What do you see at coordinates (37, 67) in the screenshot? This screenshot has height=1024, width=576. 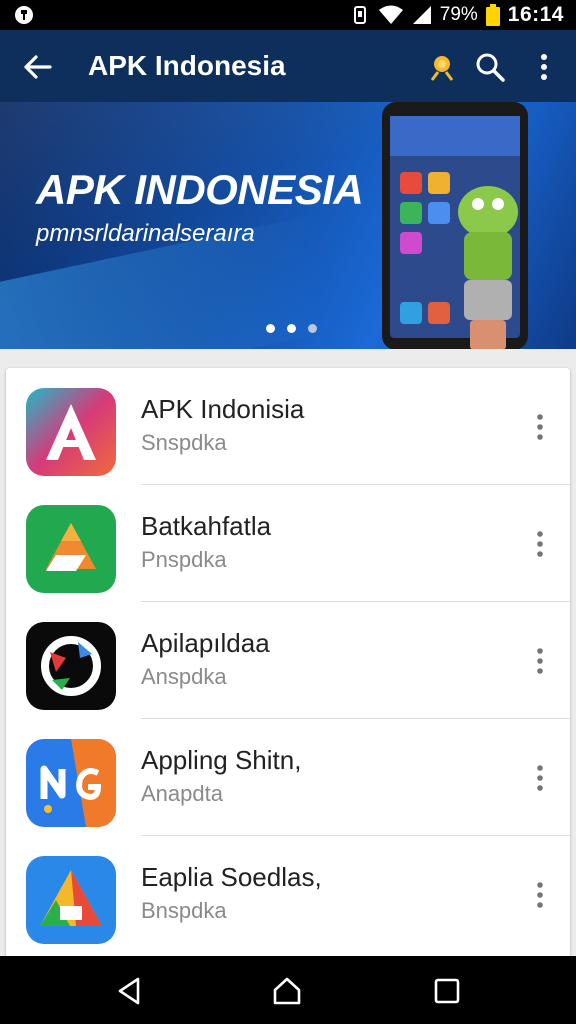 I see `back-arrow-icon` at bounding box center [37, 67].